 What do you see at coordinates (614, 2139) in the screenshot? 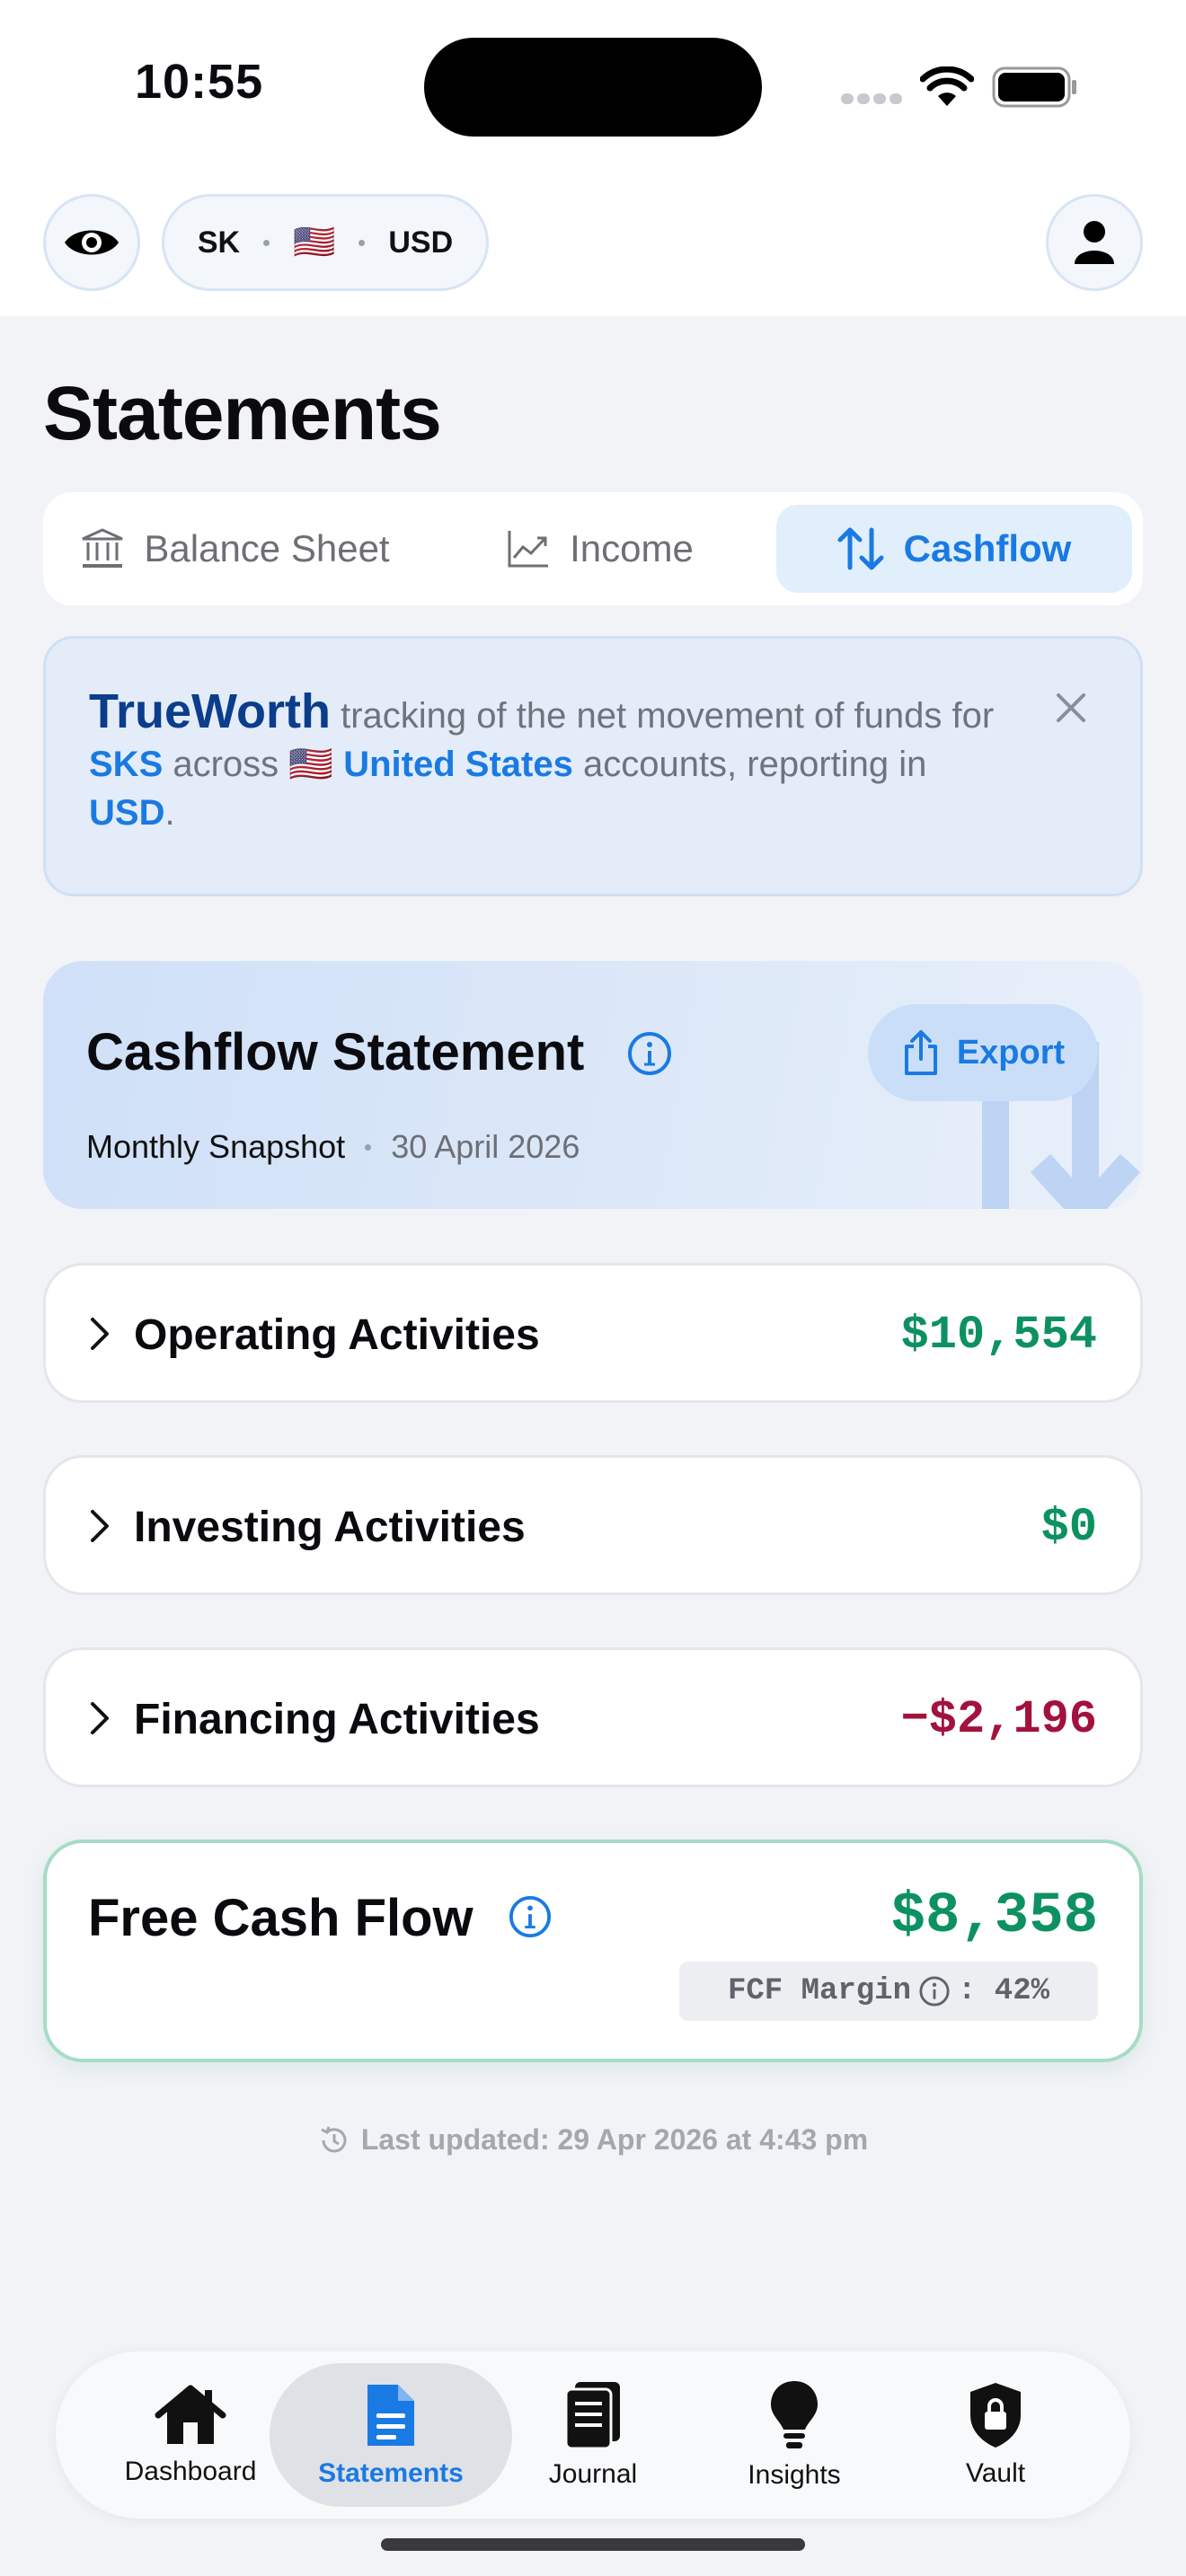
I see `last-updated-text: Last updated: 29 Apr 2026 at 4:43 pm` at bounding box center [614, 2139].